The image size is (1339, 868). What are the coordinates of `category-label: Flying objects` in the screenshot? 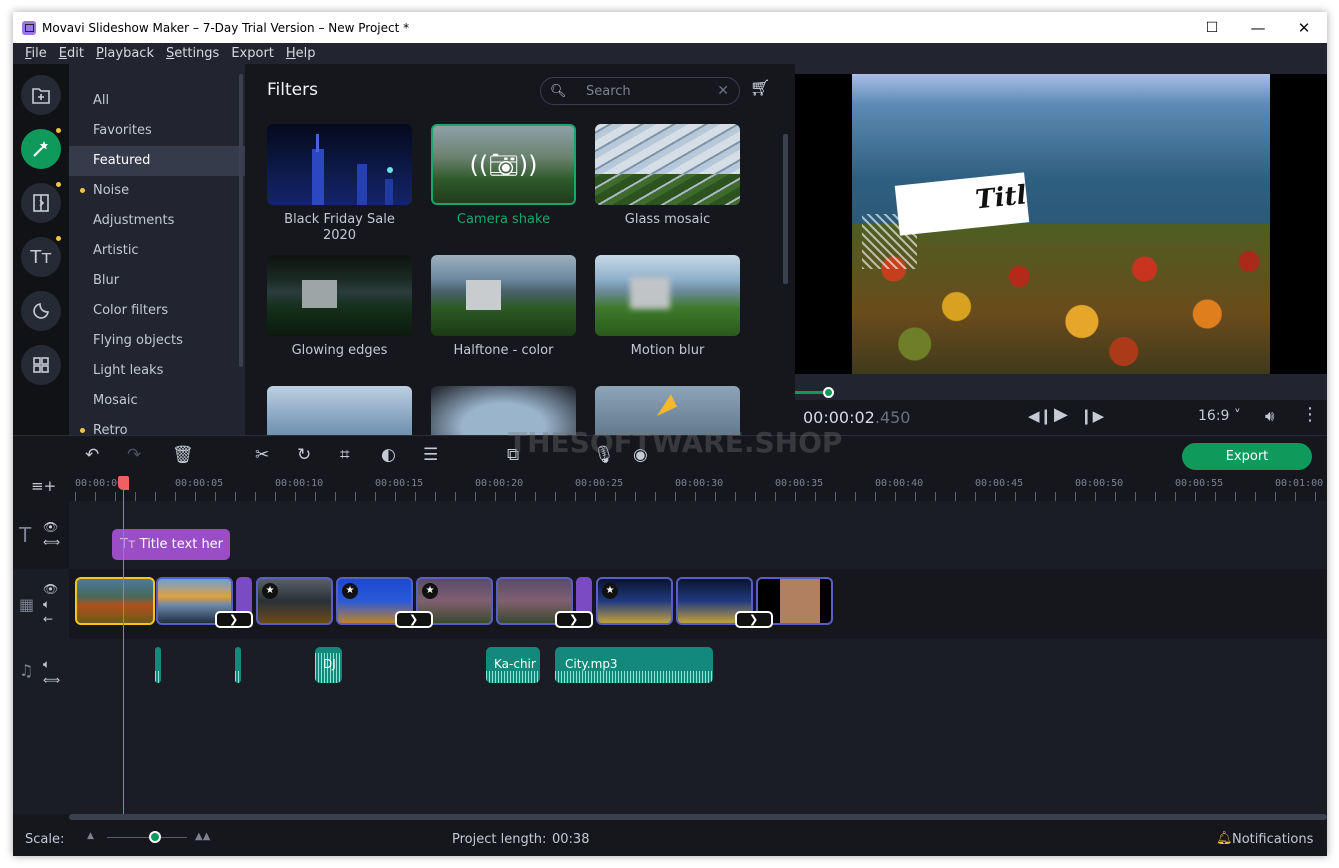 It's located at (138, 340).